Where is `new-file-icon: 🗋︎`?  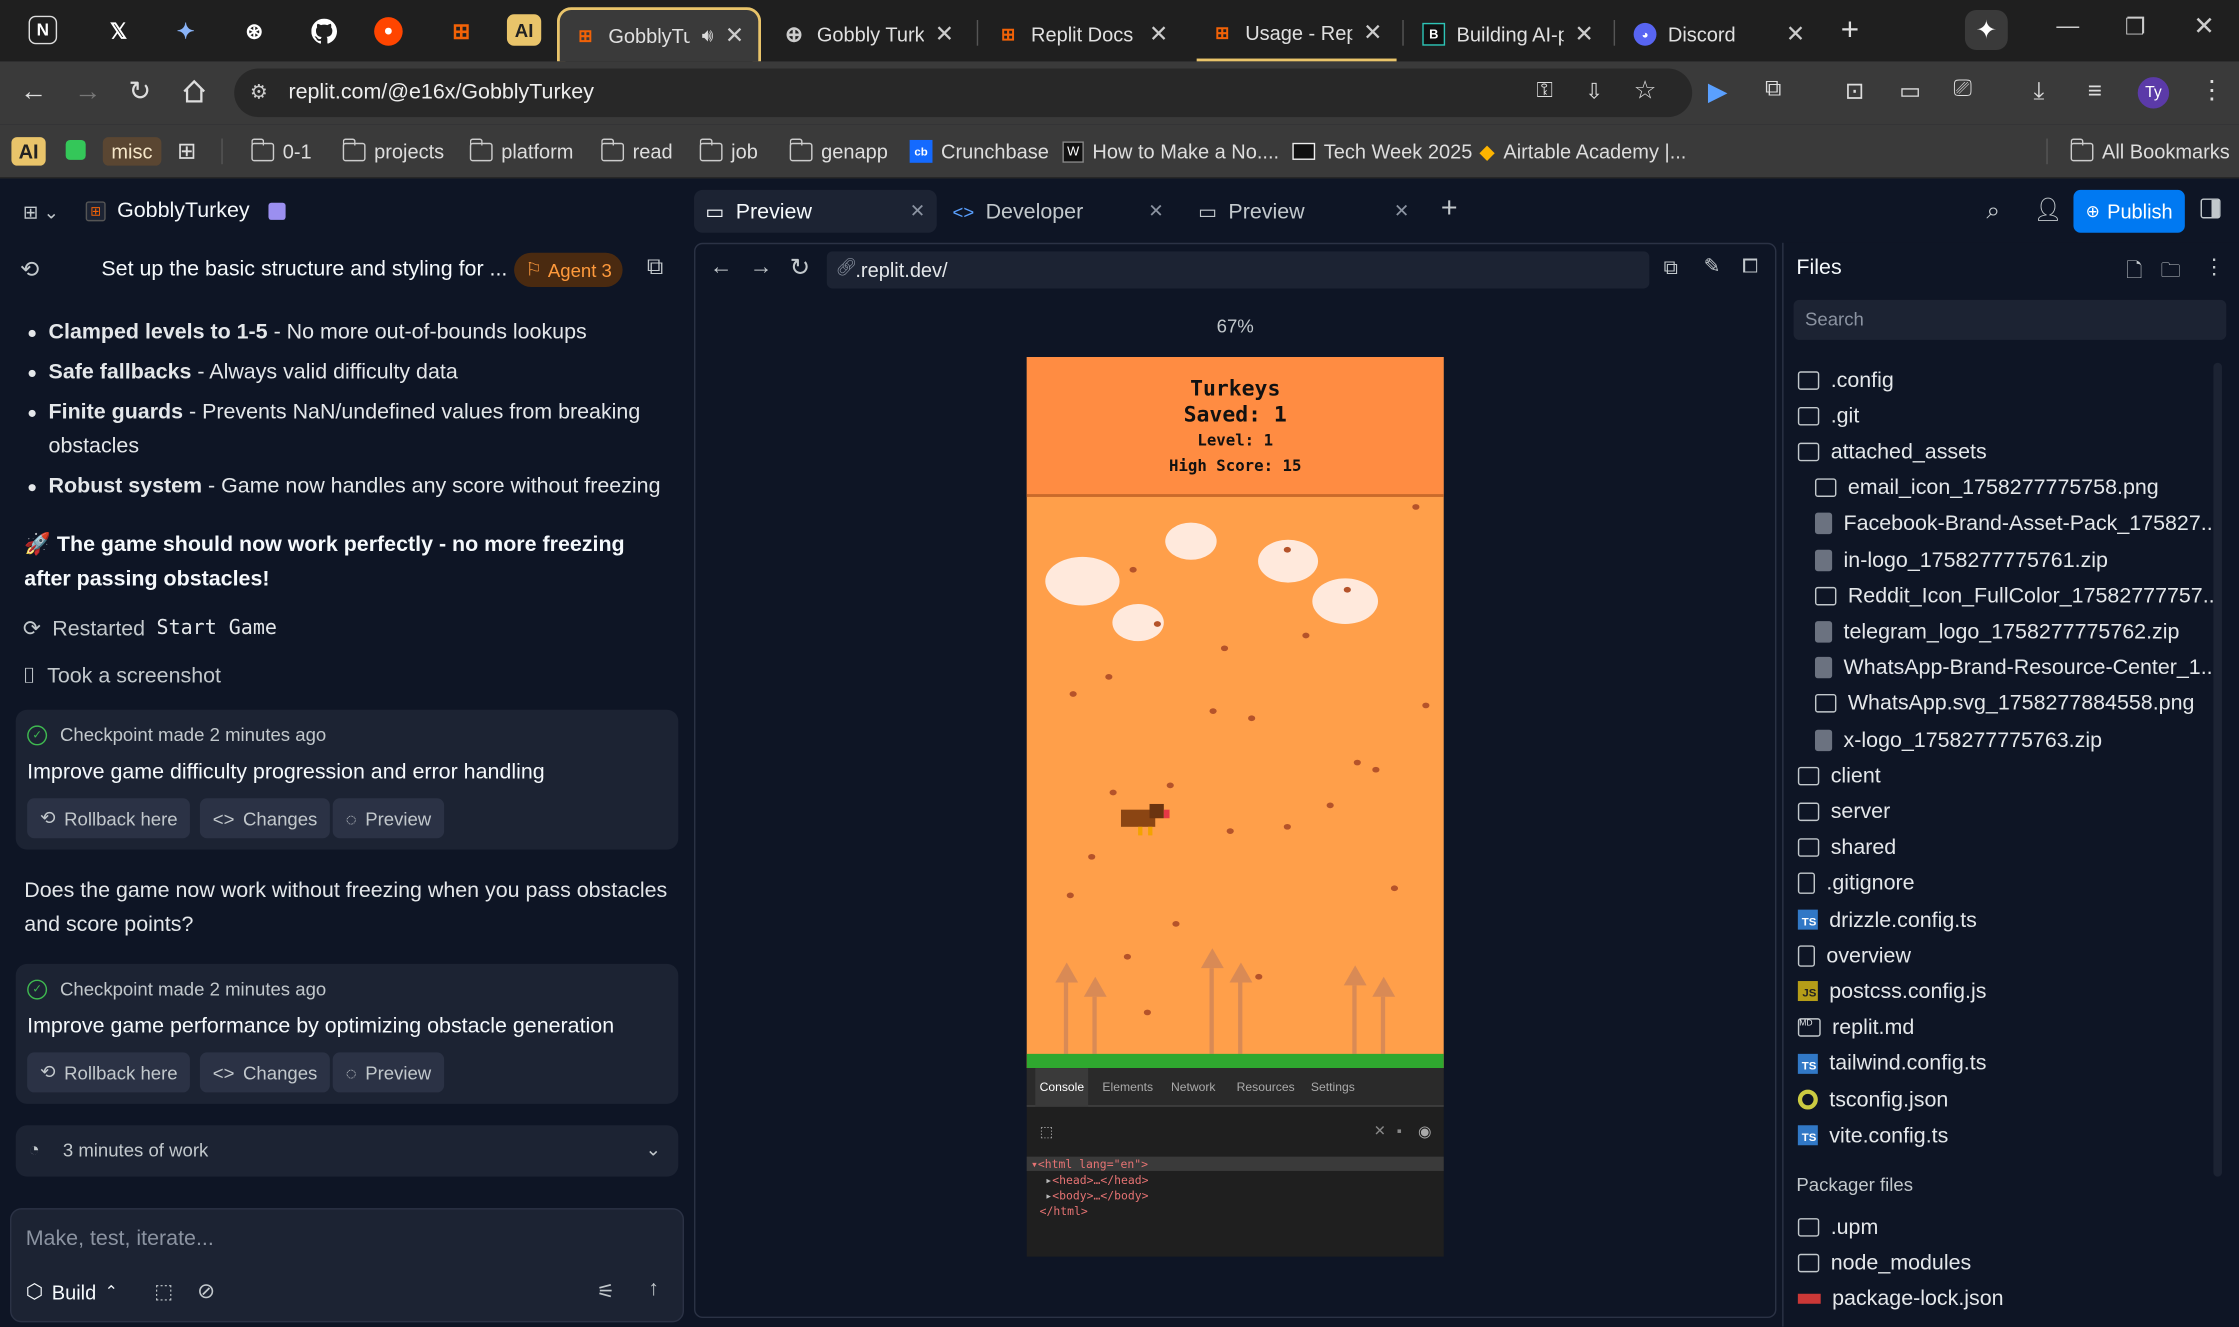 new-file-icon: 🗋︎ is located at coordinates (2134, 273).